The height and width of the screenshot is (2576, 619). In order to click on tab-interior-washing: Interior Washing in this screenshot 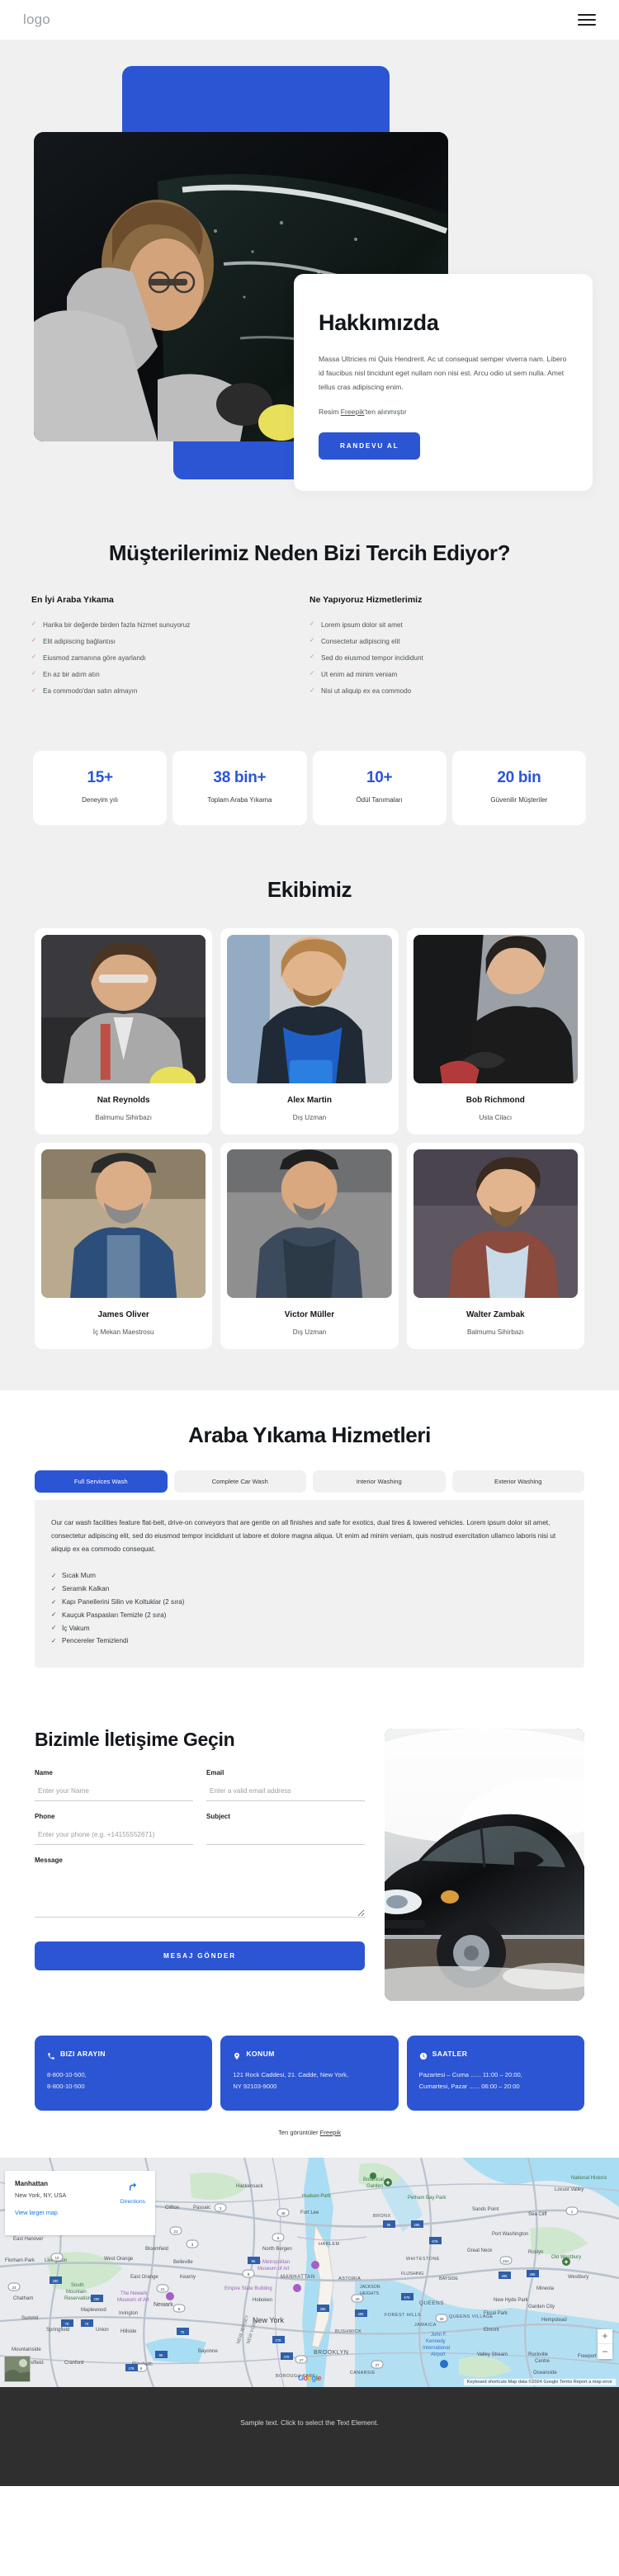, I will do `click(379, 1481)`.